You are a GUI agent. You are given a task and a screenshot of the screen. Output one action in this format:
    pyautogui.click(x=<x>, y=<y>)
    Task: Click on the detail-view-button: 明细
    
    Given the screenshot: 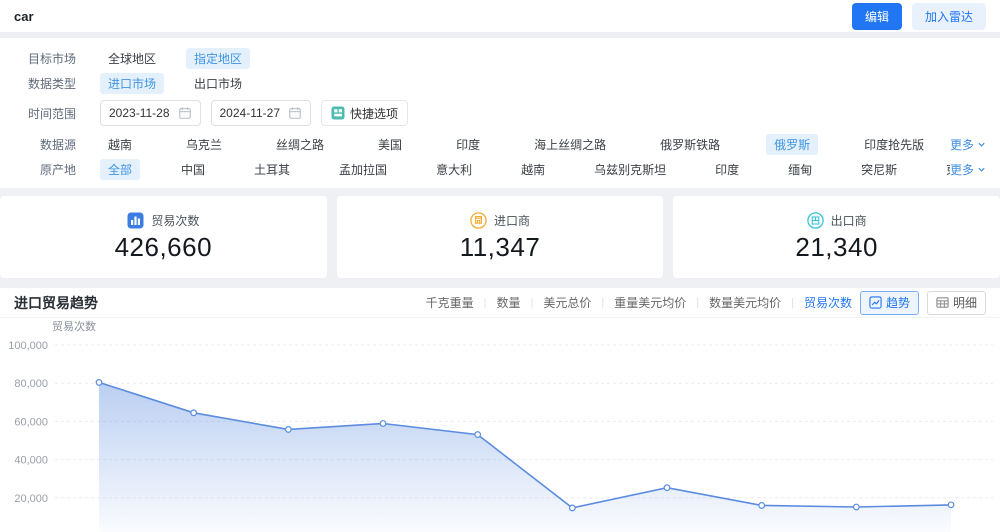 What is the action you would take?
    pyautogui.click(x=956, y=302)
    